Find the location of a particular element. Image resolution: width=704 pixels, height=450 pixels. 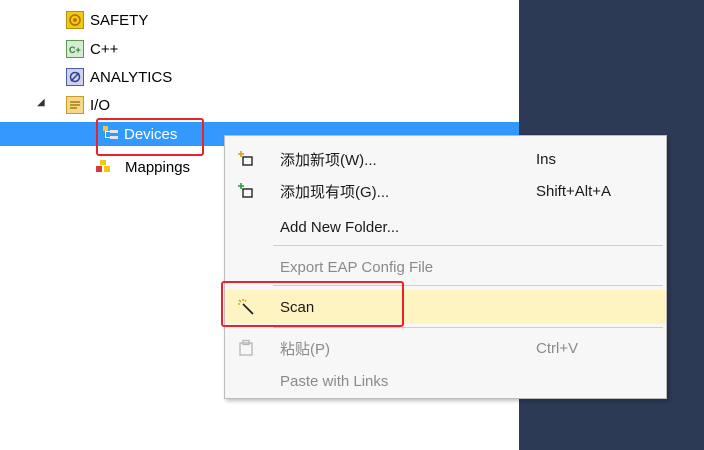

tree-item-mappings: Mappings is located at coordinates (142, 167).